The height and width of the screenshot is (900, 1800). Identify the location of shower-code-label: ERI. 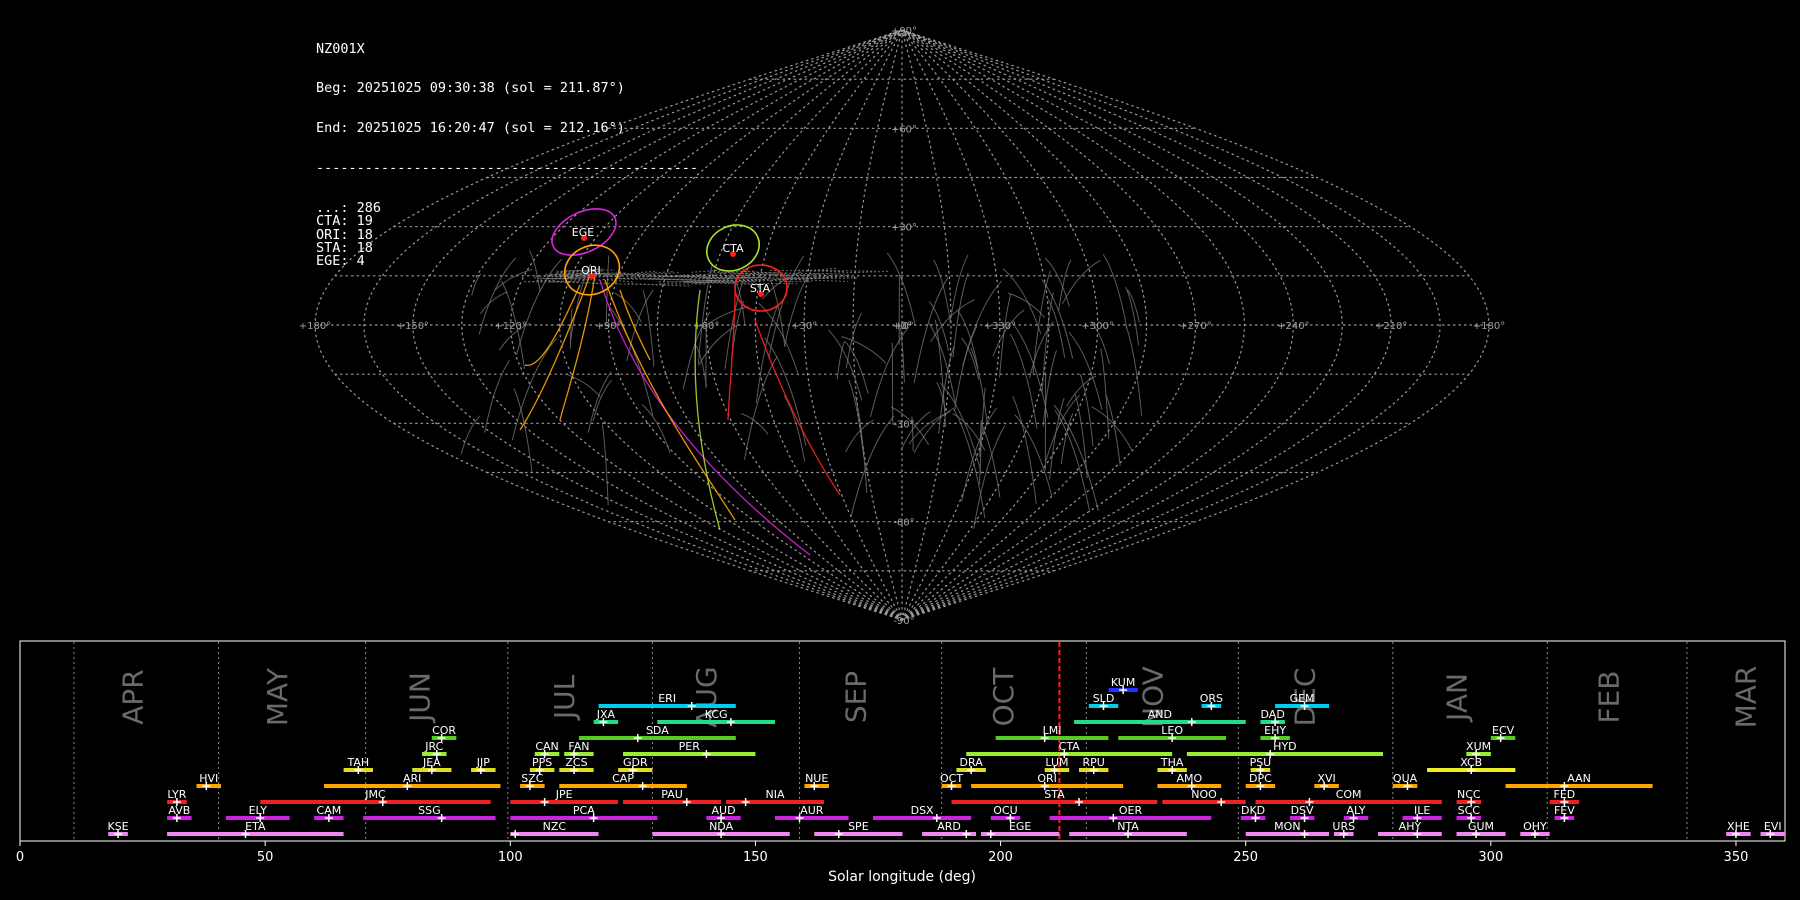
(667, 698).